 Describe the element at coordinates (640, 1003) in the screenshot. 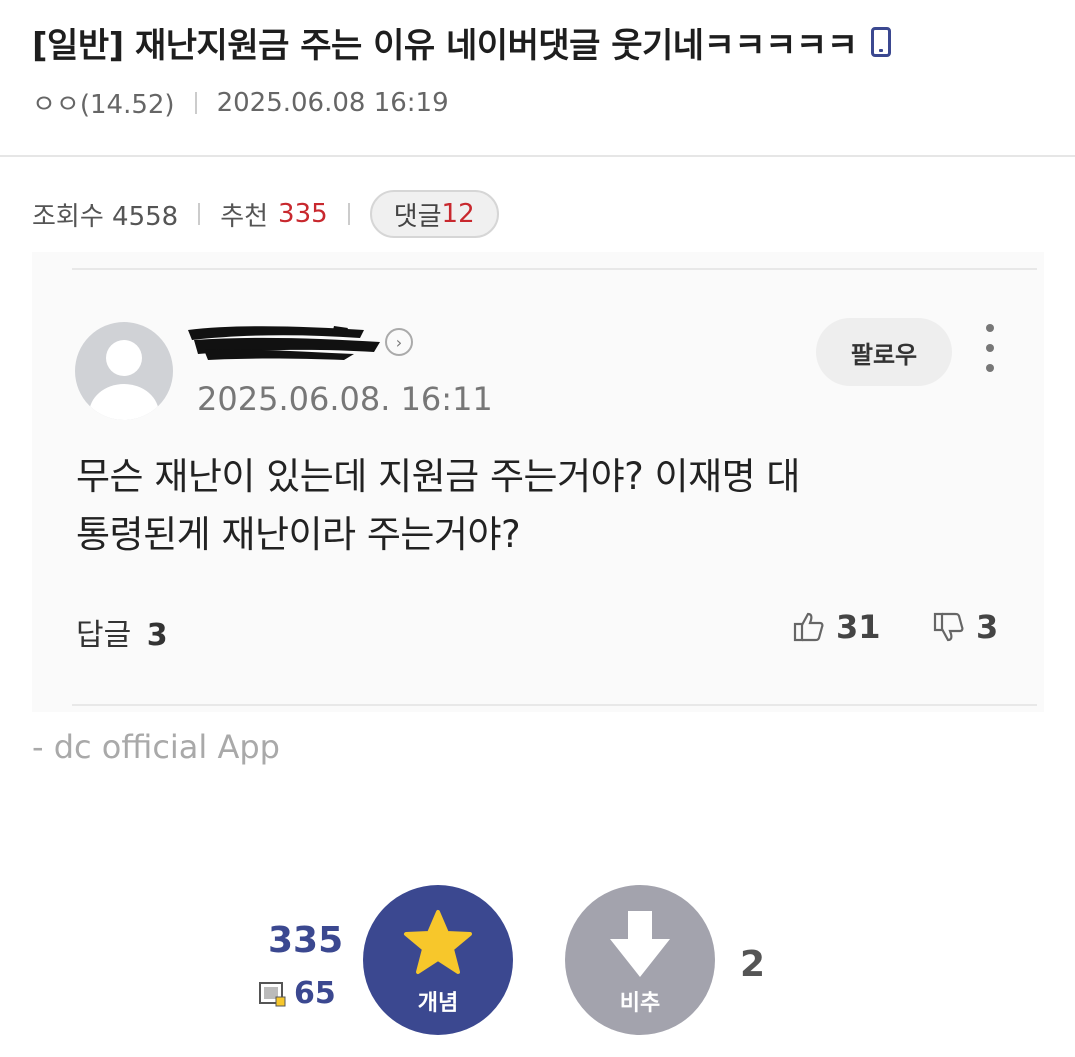

I see `downvote-label: 비추` at that location.